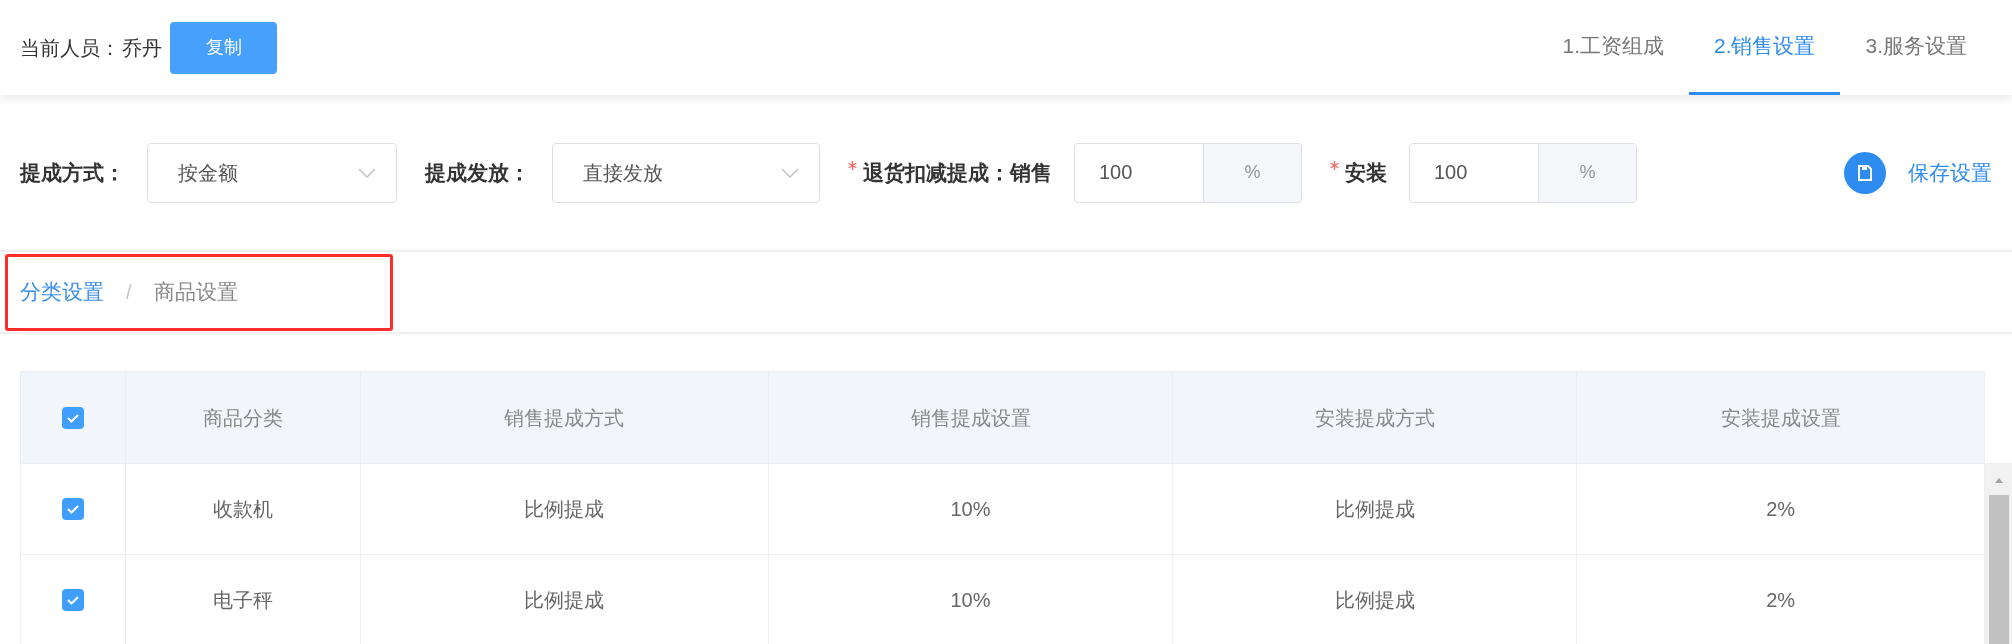 The image size is (2012, 644). I want to click on step-tab: 1.工资组成, so click(1613, 47).